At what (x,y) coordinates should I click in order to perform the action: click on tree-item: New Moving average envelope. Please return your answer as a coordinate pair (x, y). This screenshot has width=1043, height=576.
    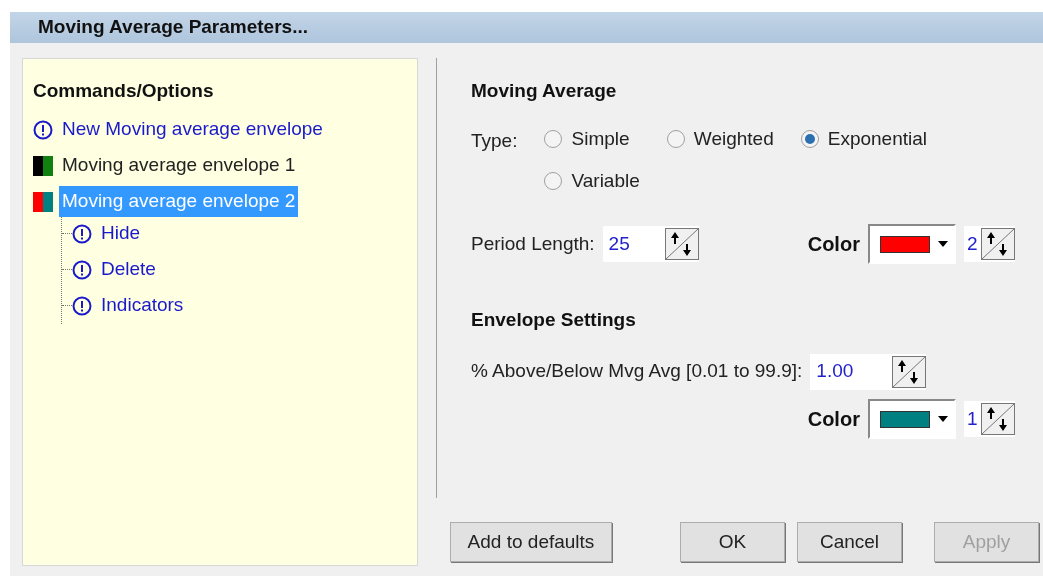
    Looking at the image, I should click on (192, 129).